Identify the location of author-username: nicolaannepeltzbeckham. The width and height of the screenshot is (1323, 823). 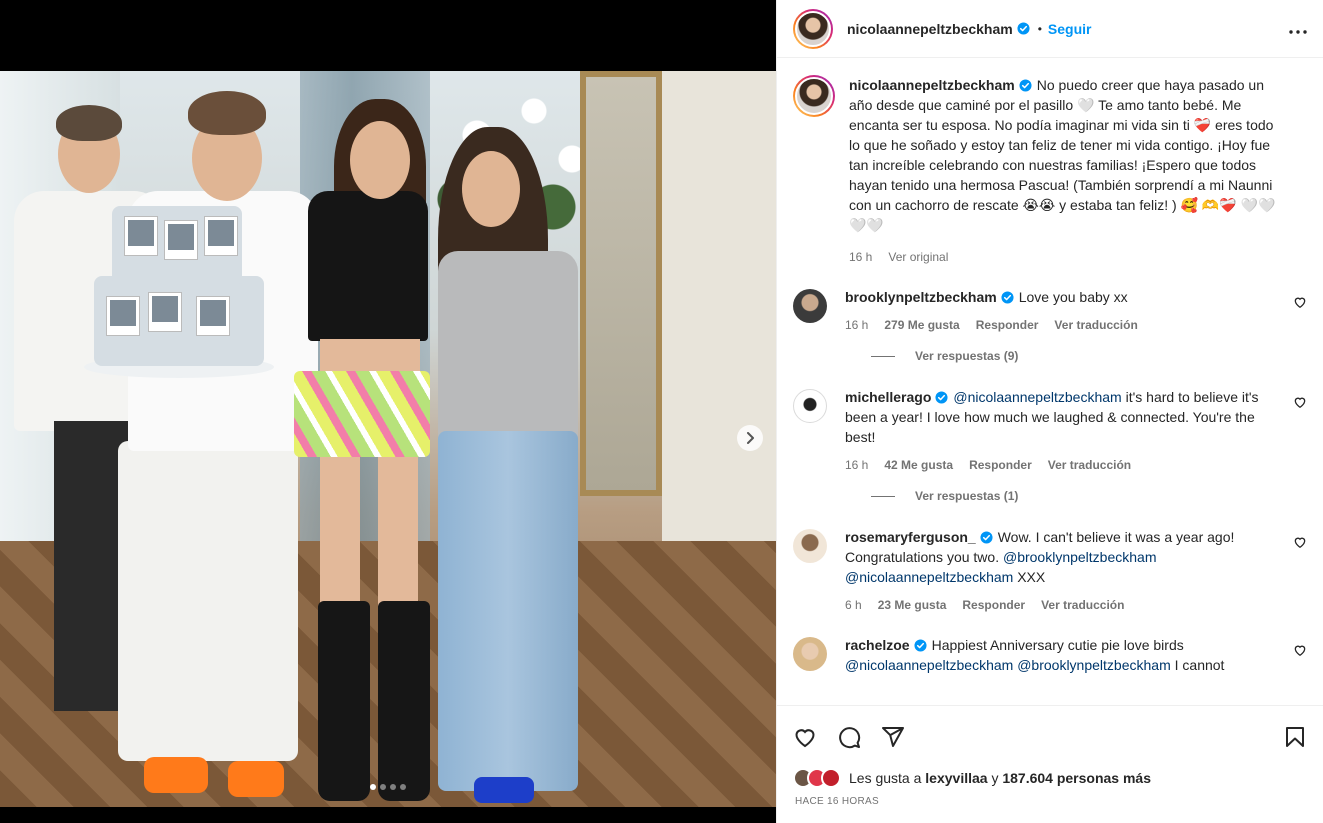
(930, 29).